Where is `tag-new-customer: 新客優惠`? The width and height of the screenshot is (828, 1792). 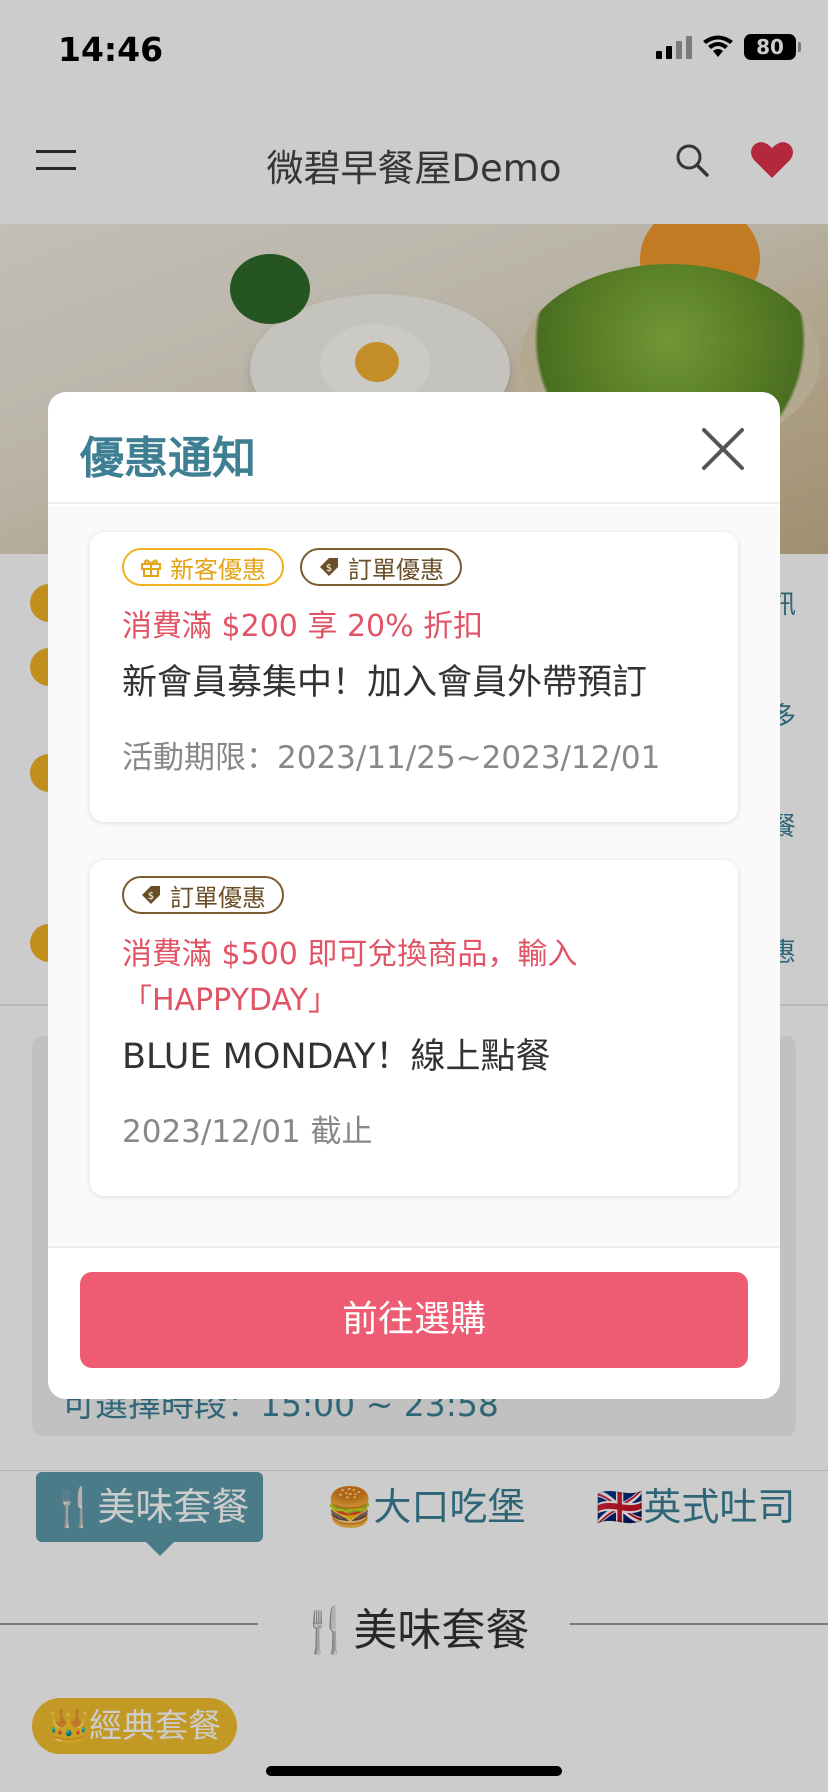 tag-new-customer: 新客優惠 is located at coordinates (203, 567).